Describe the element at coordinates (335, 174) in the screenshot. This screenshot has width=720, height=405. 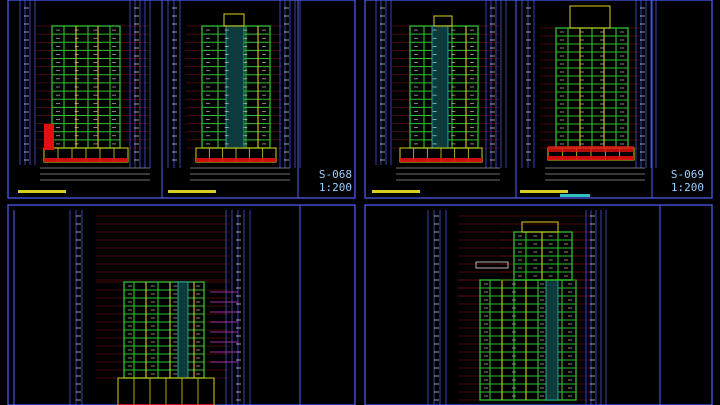
I see `sheet-code: S-068` at that location.